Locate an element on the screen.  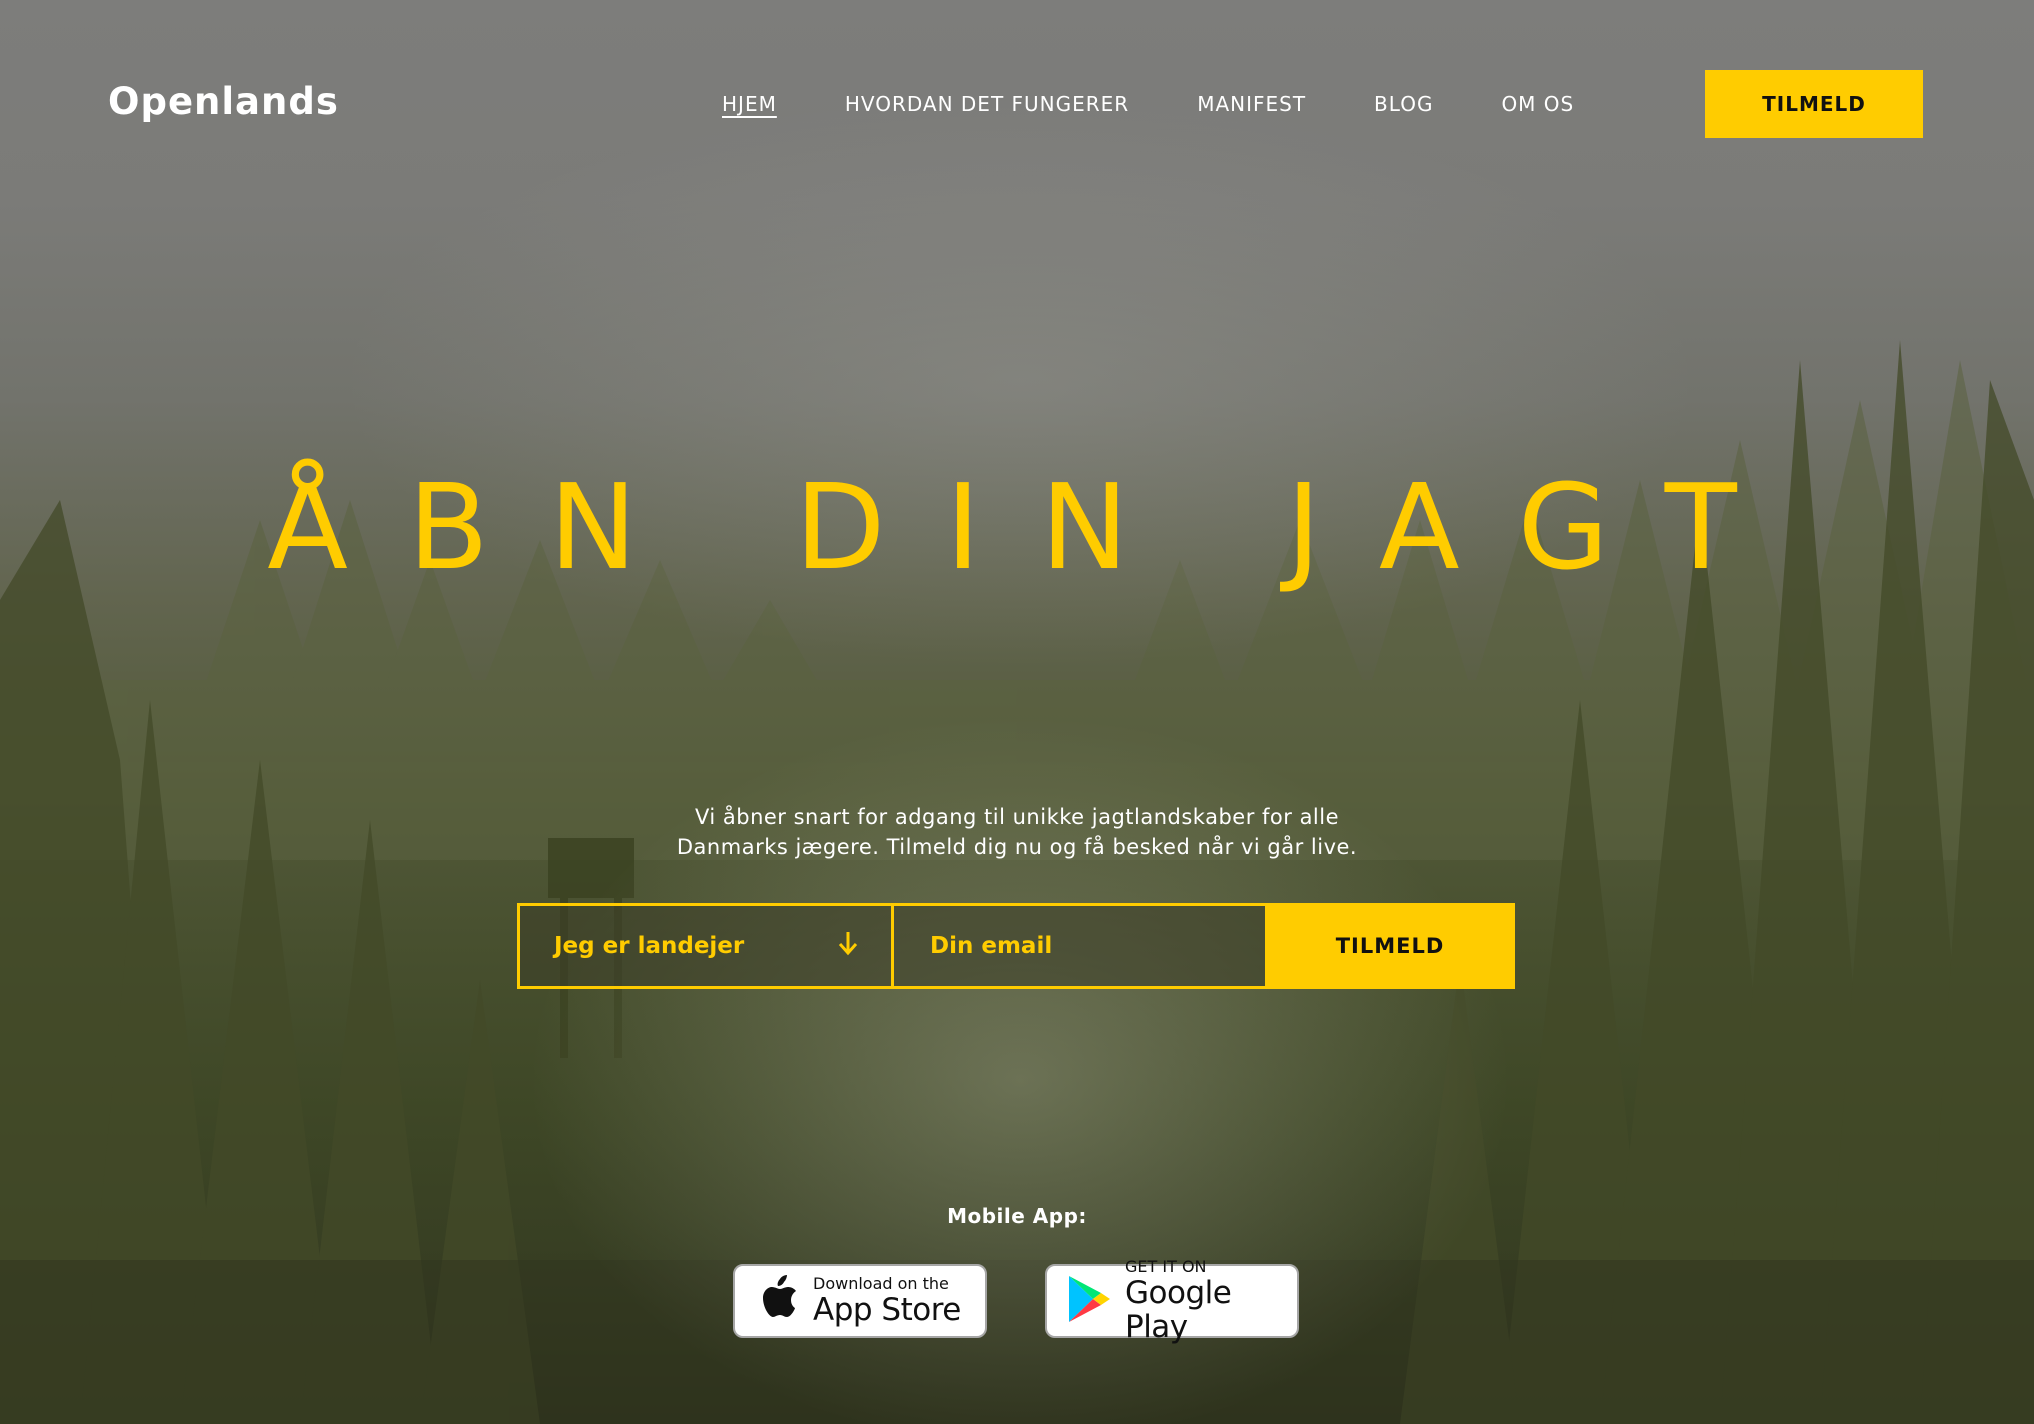
nav-item-manifest: MANIFEST is located at coordinates (1251, 104).